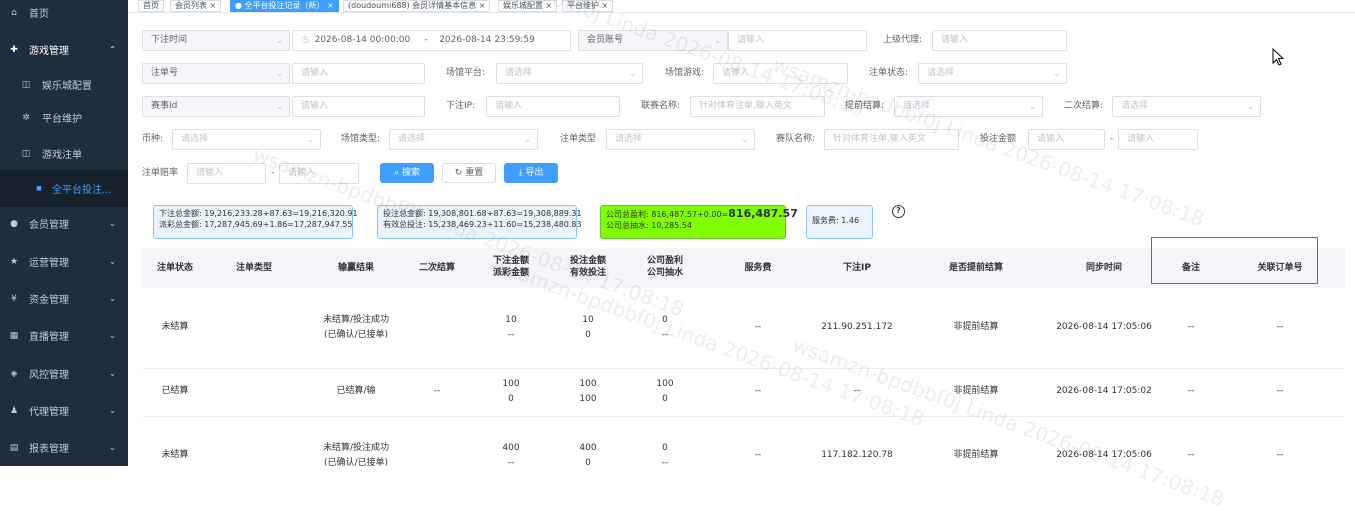 This screenshot has height=511, width=1355. Describe the element at coordinates (528, 6) in the screenshot. I see `tab-4: 娱乐城配置 ×` at that location.